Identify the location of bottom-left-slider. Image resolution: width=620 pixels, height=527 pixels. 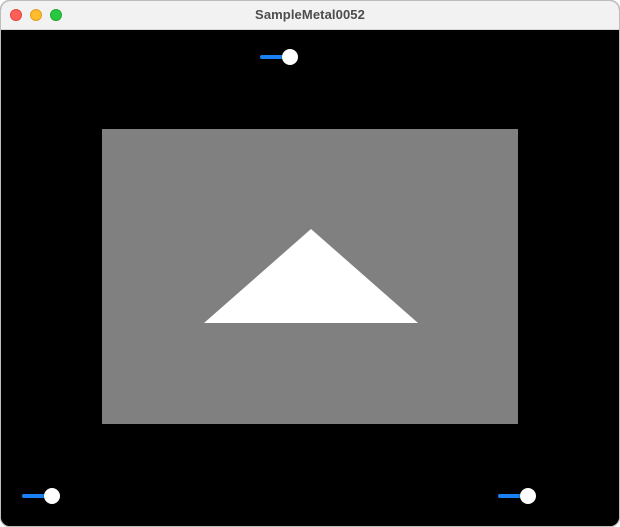
(41, 497).